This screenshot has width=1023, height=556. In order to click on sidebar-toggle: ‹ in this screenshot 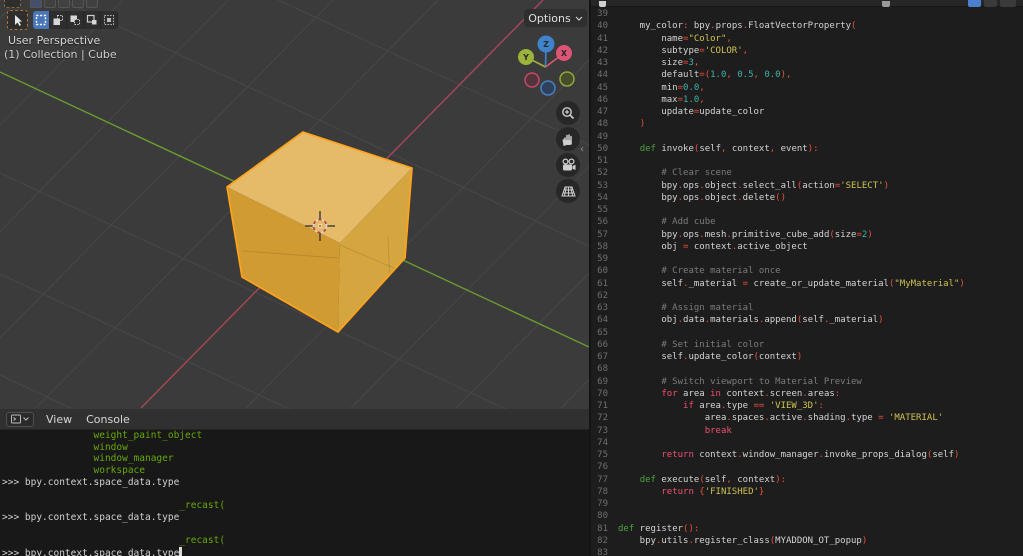, I will do `click(582, 149)`.